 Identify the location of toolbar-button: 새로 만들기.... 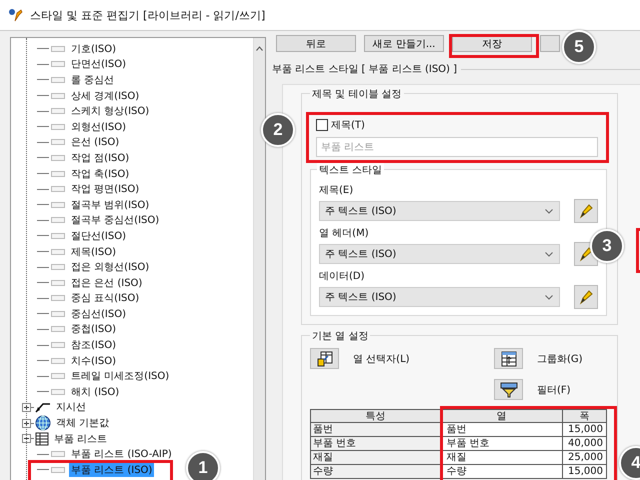
(404, 43).